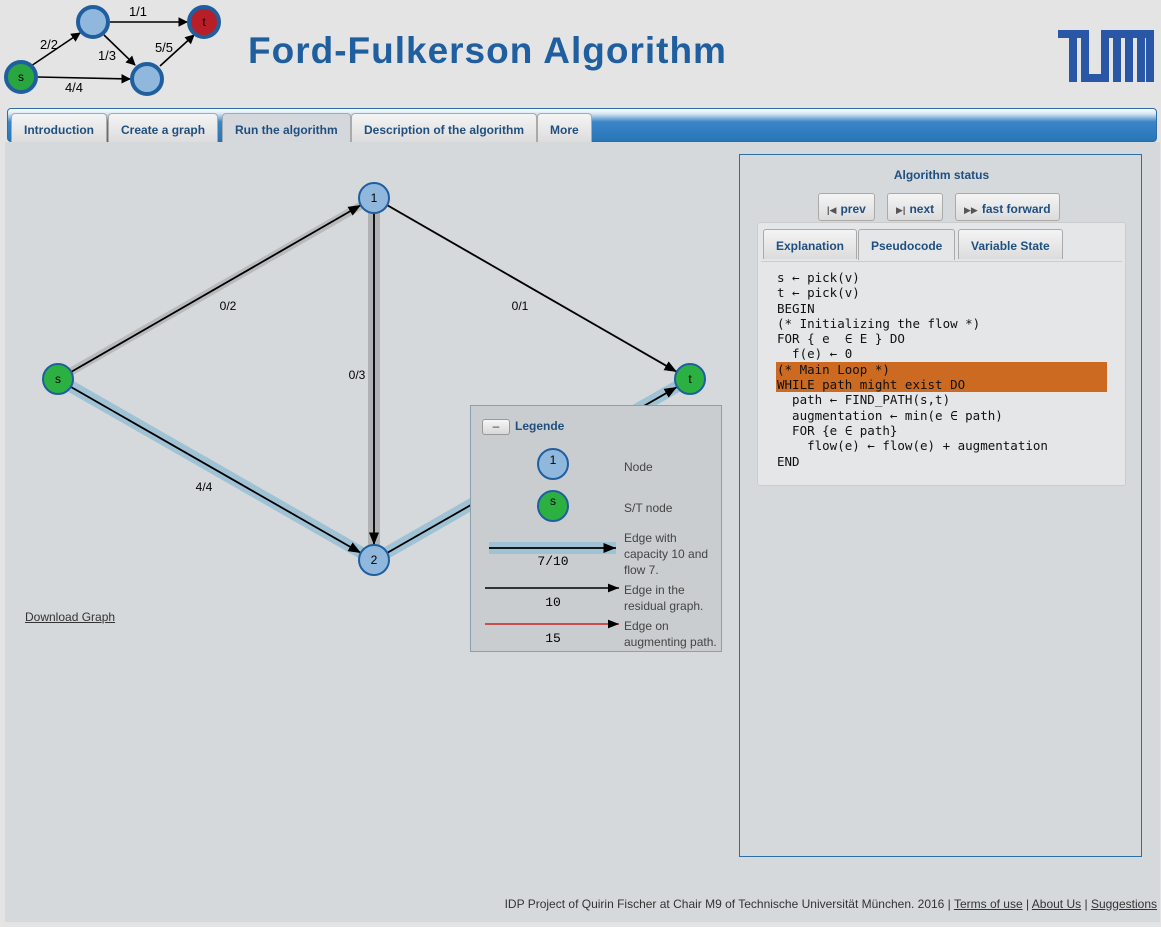 The height and width of the screenshot is (927, 1161). What do you see at coordinates (853, 209) in the screenshot?
I see `prev-button-label: prev` at bounding box center [853, 209].